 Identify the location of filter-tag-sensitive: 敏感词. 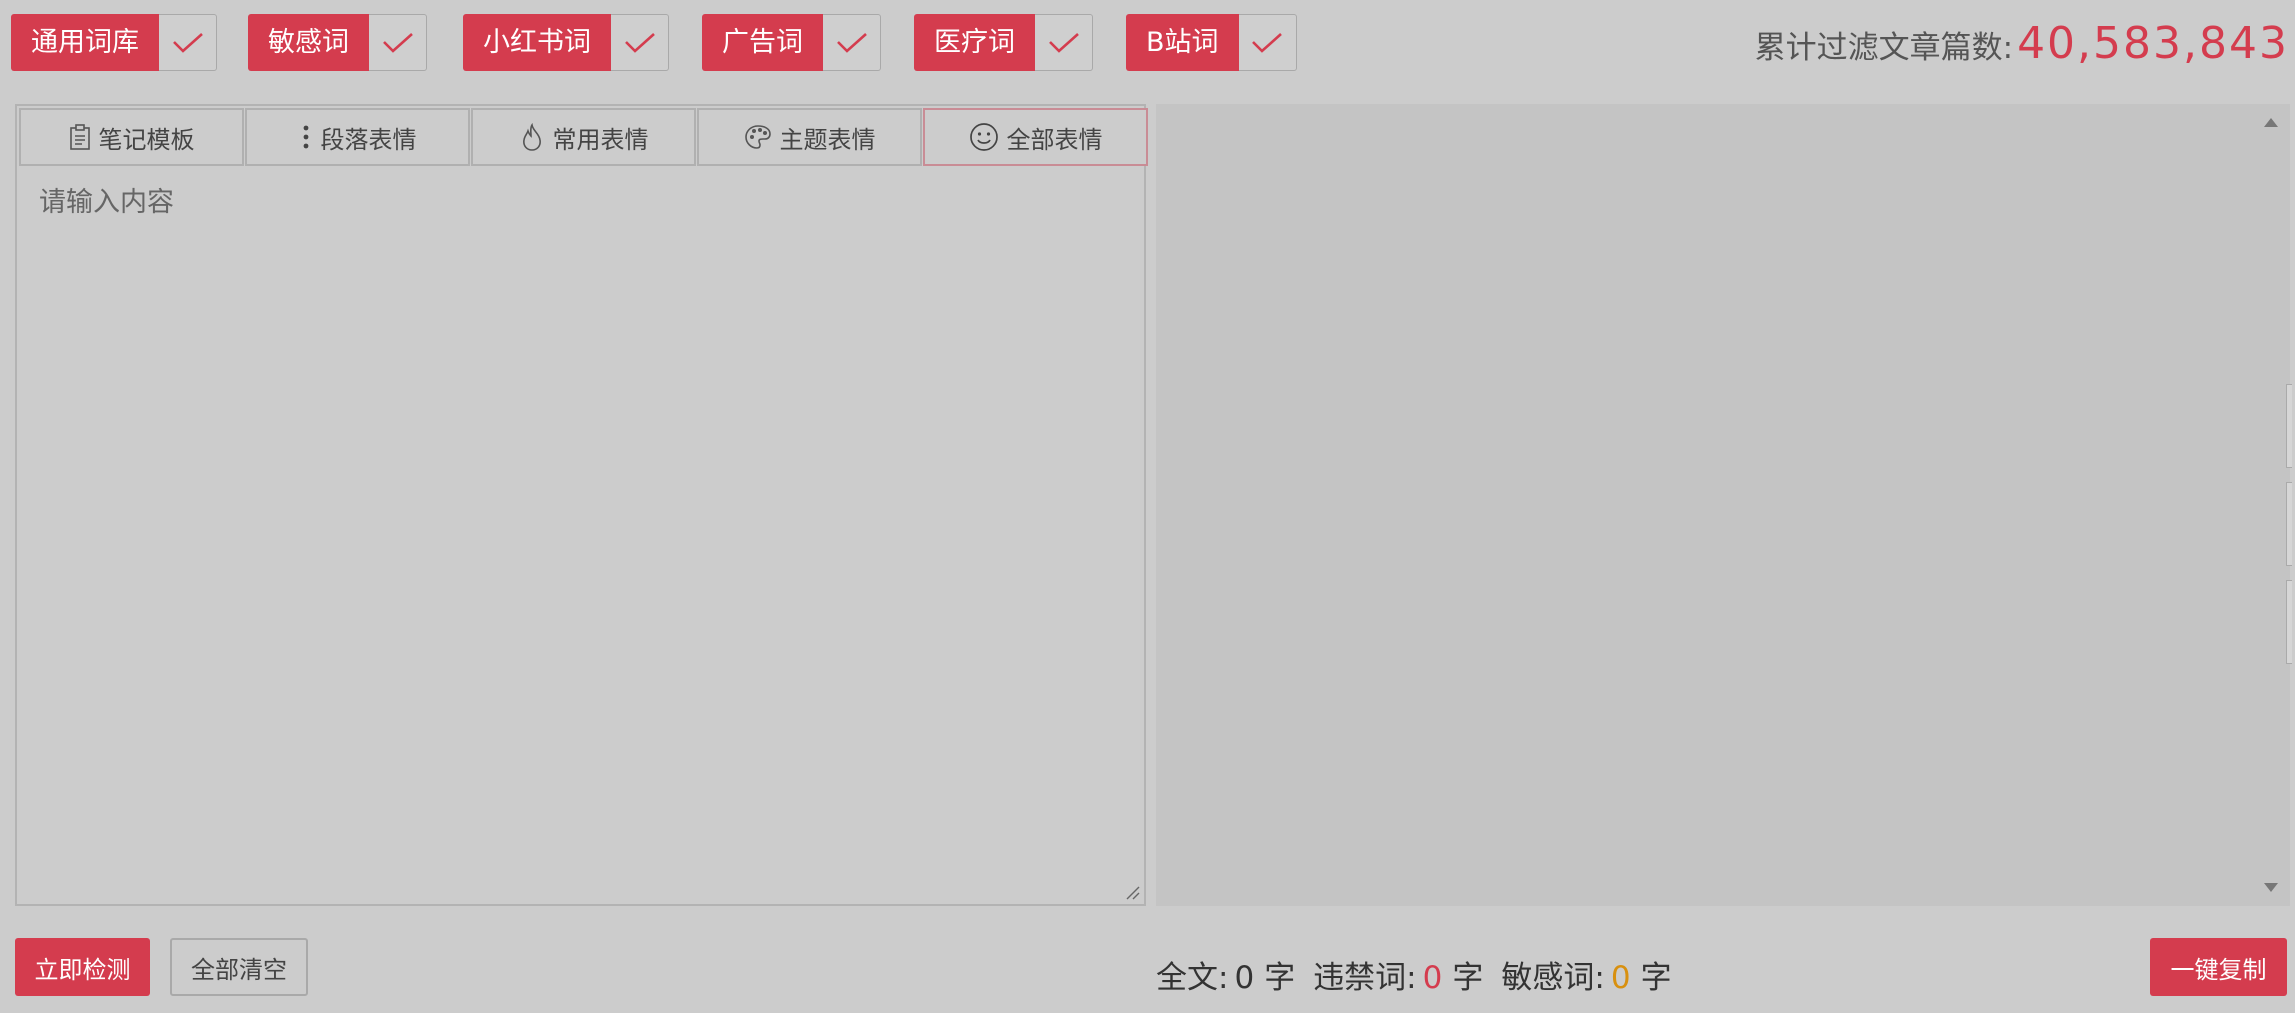
(337, 42).